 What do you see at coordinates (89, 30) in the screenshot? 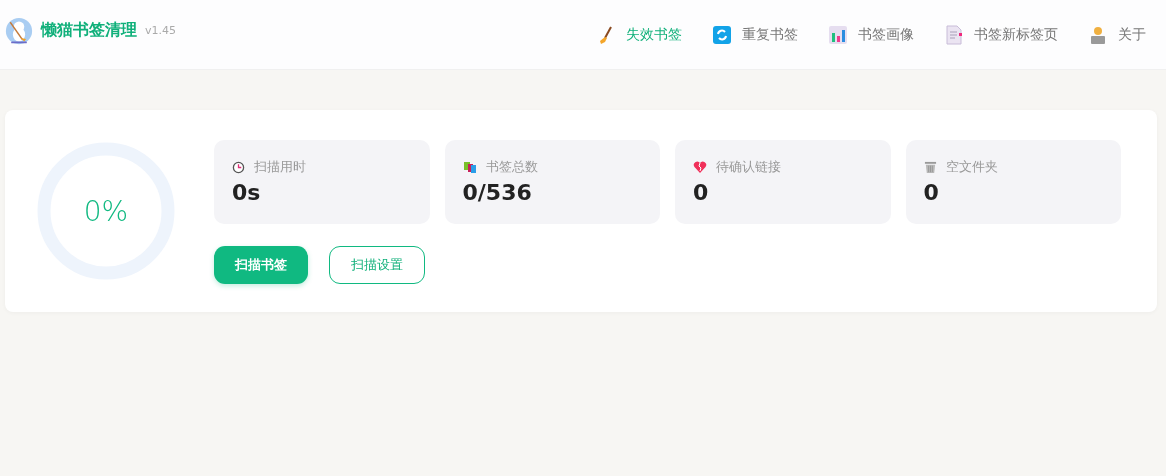
I see `app-title: 懒猫书签清理` at bounding box center [89, 30].